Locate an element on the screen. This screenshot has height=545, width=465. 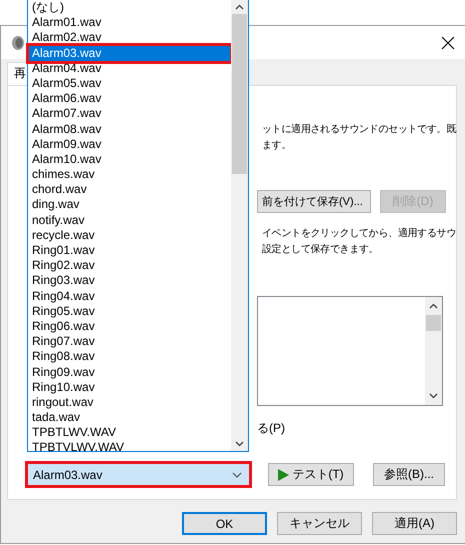
description-text: ットに適用されるサウンドのセットです。既 is located at coordinates (358, 129).